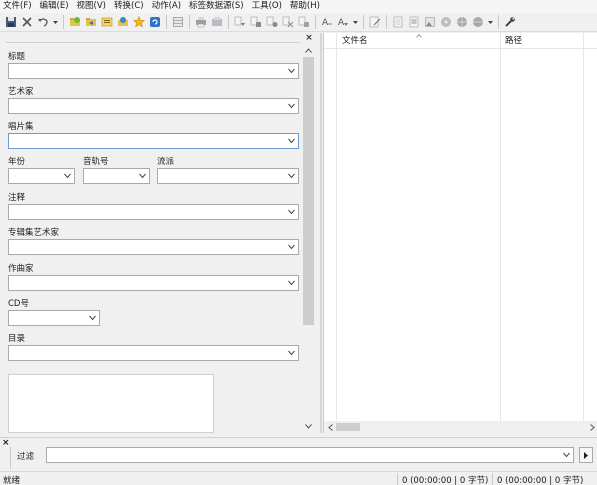 The image size is (597, 485). What do you see at coordinates (460, 427) in the screenshot?
I see `file-list-hscrollbar` at bounding box center [460, 427].